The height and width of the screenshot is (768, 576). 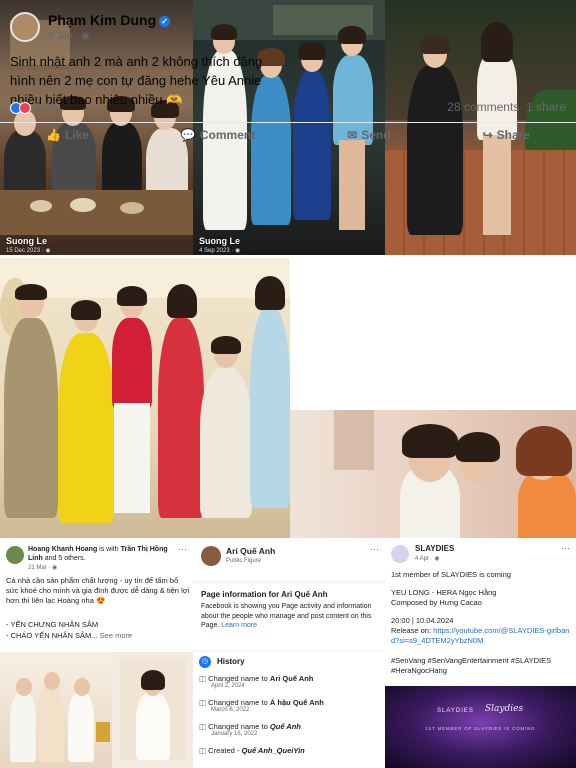 What do you see at coordinates (487, 134) in the screenshot?
I see `share-icon: ↪` at bounding box center [487, 134].